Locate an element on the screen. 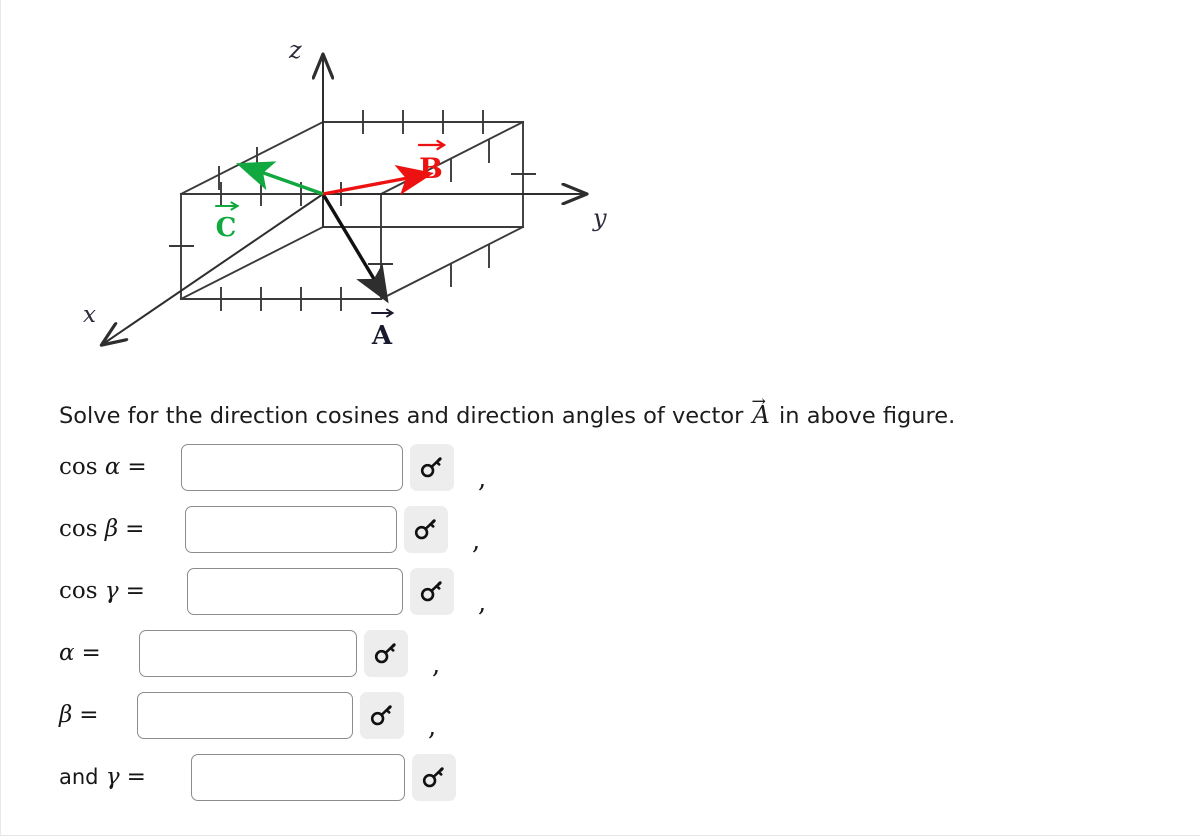 The image size is (1200, 836). answer-input-cos-gamma is located at coordinates (295, 591).